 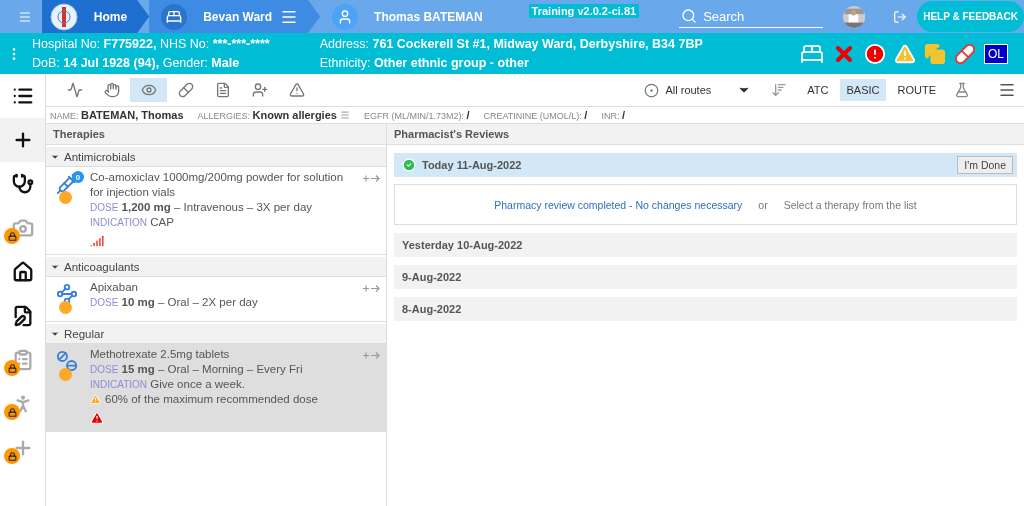 What do you see at coordinates (22, 228) in the screenshot?
I see `camera-icon` at bounding box center [22, 228].